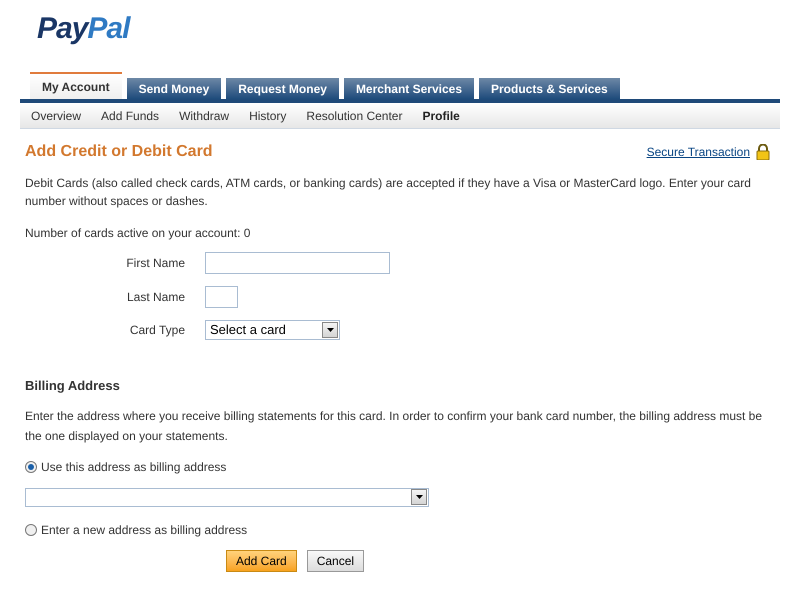 The width and height of the screenshot is (800, 596). Describe the element at coordinates (400, 529) in the screenshot. I see `radio-option: Enter a new address as billing address` at that location.